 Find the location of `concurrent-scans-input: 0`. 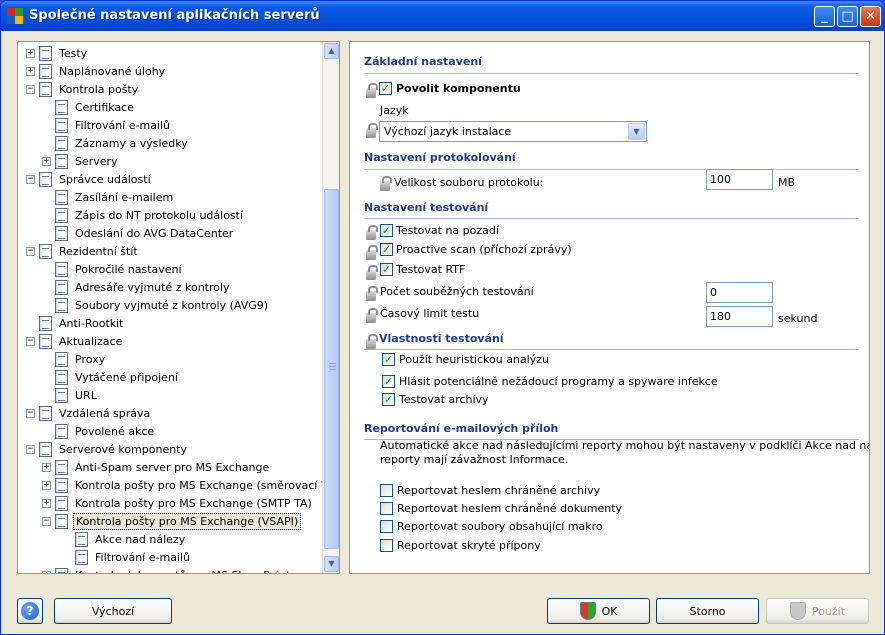

concurrent-scans-input: 0 is located at coordinates (739, 292).